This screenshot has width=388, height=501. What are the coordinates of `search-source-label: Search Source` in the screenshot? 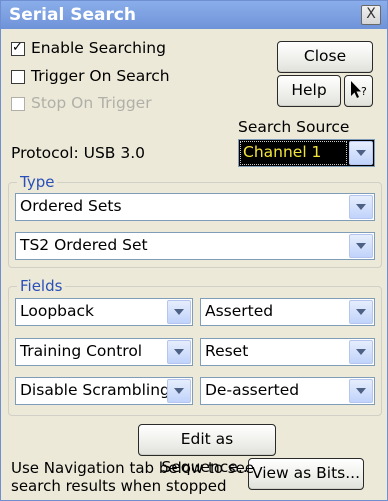 It's located at (294, 127).